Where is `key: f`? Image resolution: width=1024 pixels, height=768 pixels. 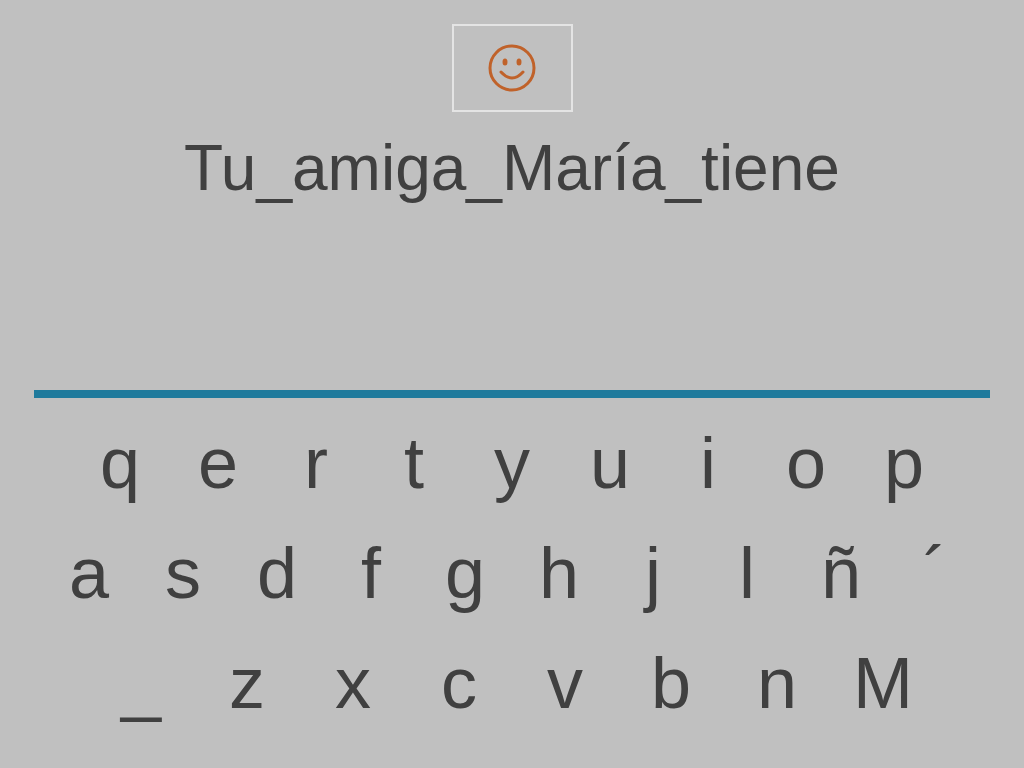 key: f is located at coordinates (371, 573).